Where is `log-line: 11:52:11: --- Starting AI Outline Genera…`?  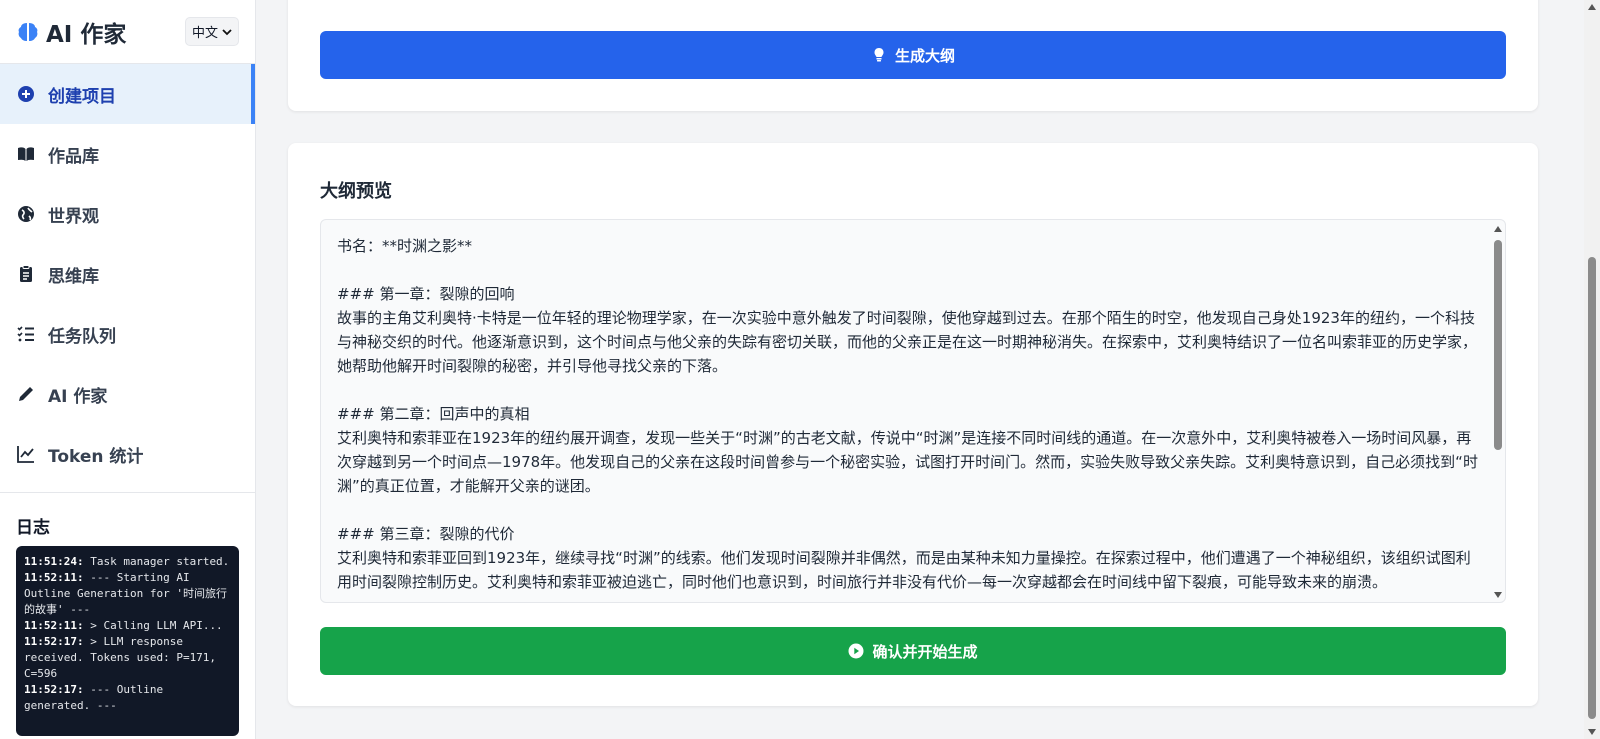
log-line: 11:52:11: --- Starting AI Outline Genera… is located at coordinates (125, 593).